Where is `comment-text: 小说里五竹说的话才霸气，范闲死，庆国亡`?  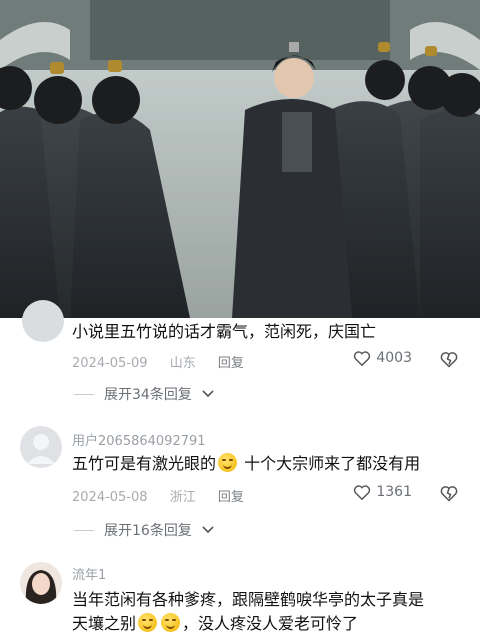
comment-text: 小说里五竹说的话才霸气，范闲死，庆国亡 is located at coordinates (224, 331).